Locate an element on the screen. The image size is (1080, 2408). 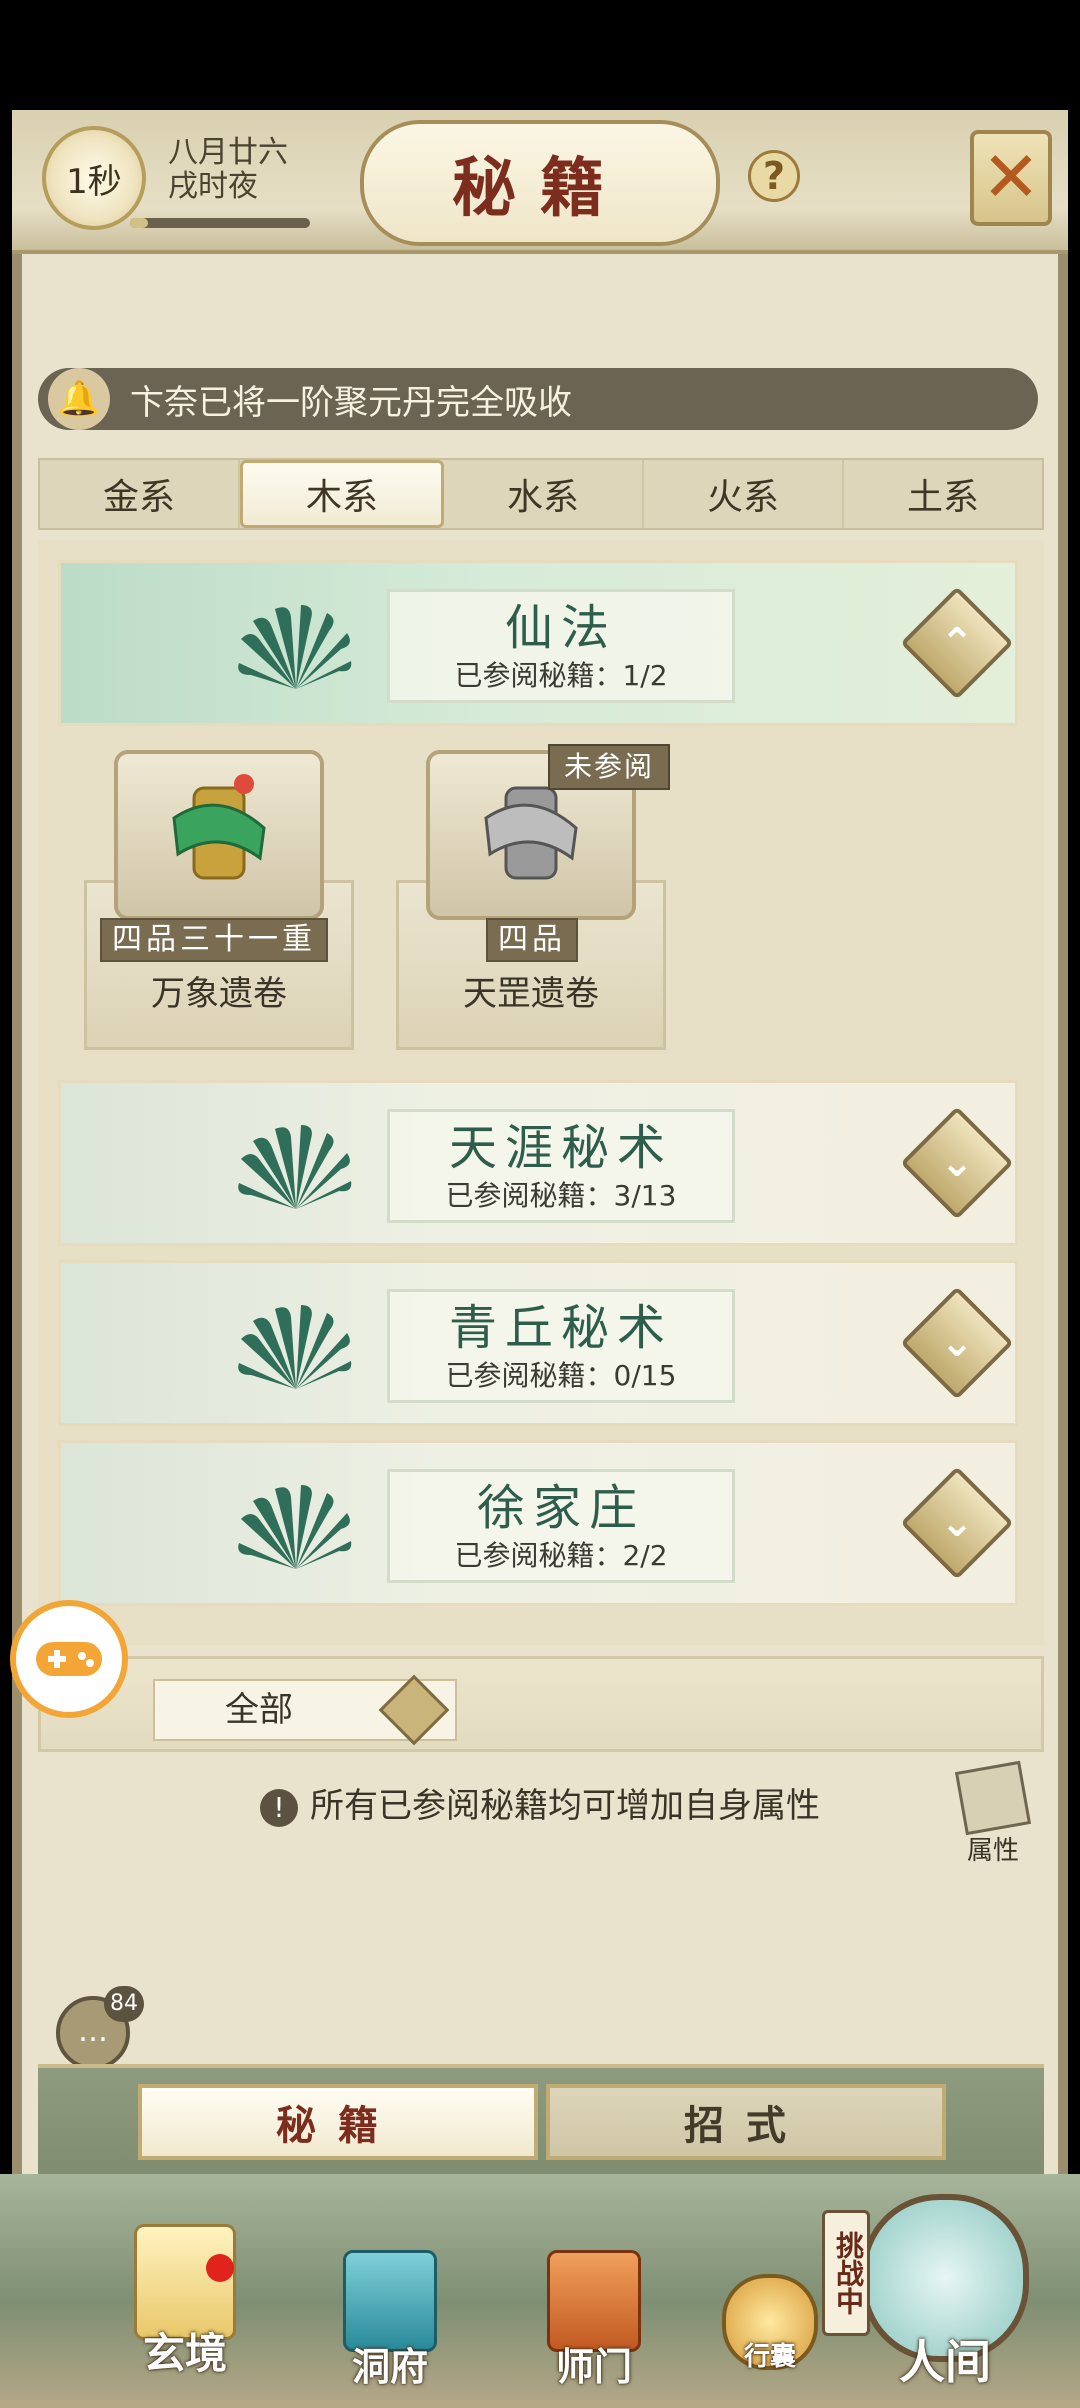
category-tianya: 天涯秘术 已参阅秘籍：3/13 ⌄ is located at coordinates (538, 1163).